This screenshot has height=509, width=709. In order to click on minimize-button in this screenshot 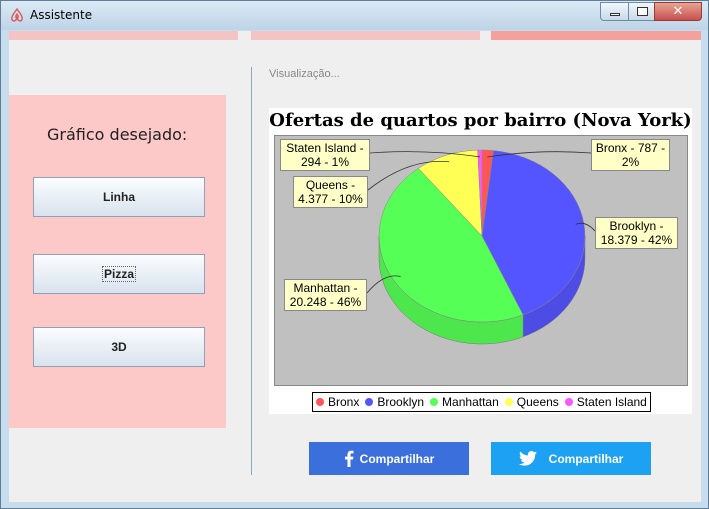, I will do `click(614, 11)`.